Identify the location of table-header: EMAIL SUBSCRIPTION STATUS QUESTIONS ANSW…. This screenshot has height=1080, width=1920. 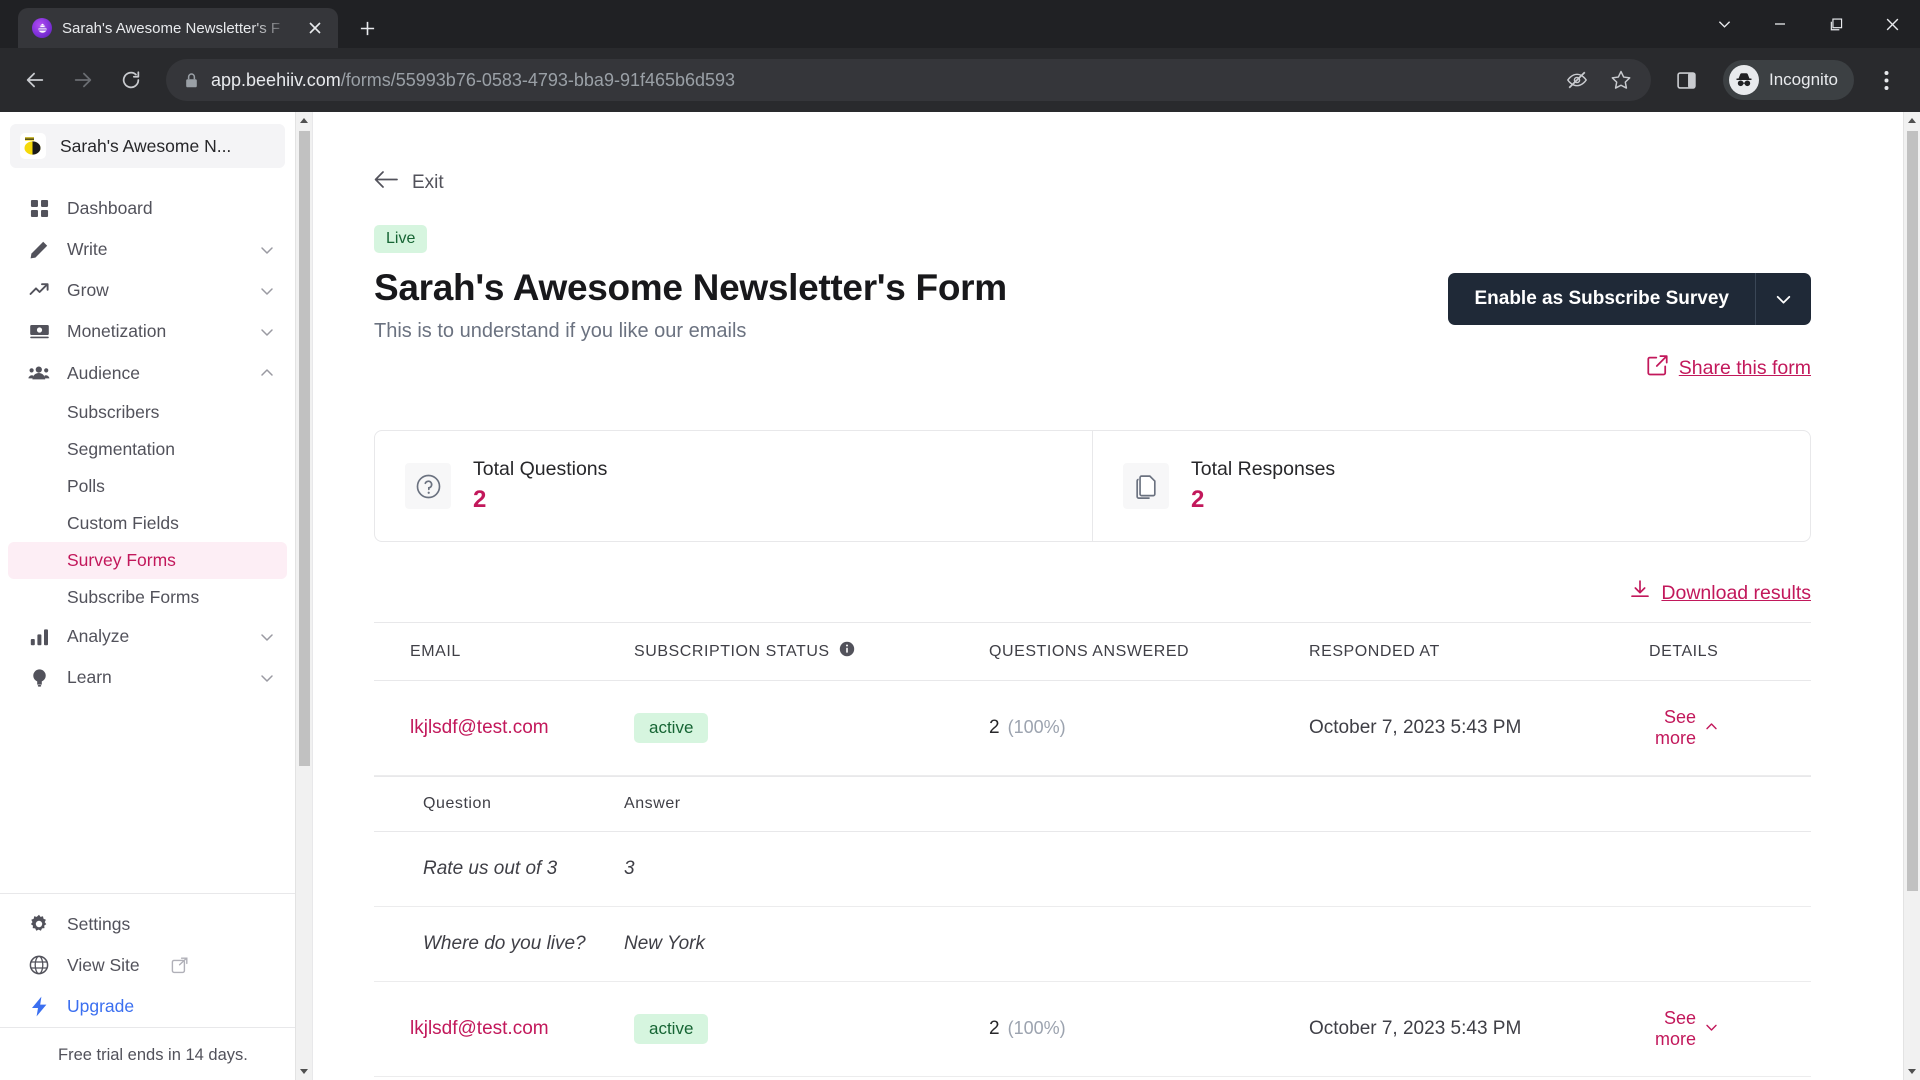
(1092, 651).